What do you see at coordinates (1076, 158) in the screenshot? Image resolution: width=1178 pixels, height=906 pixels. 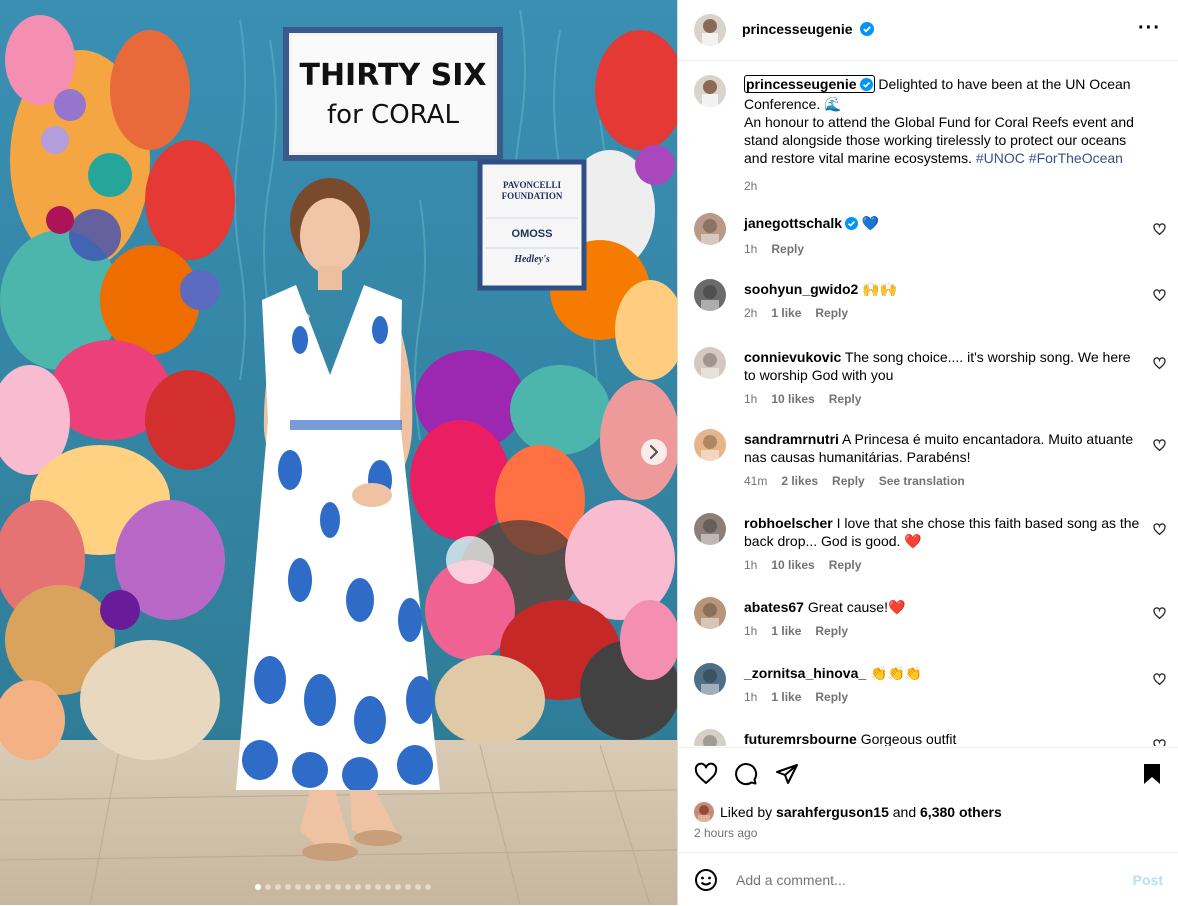 I see `hashtag-fortheocean: #ForTheOcean` at bounding box center [1076, 158].